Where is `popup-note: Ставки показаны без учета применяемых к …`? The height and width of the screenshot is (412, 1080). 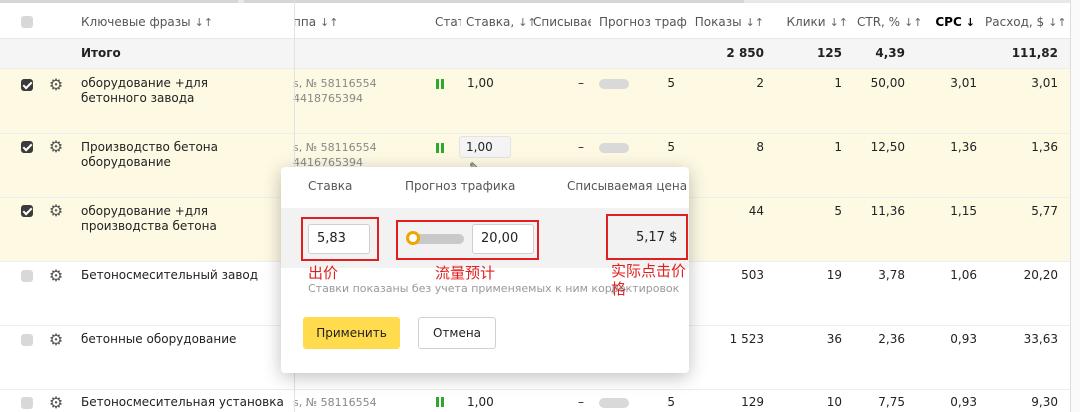 popup-note: Ставки показаны без учета применяемых к … is located at coordinates (494, 288).